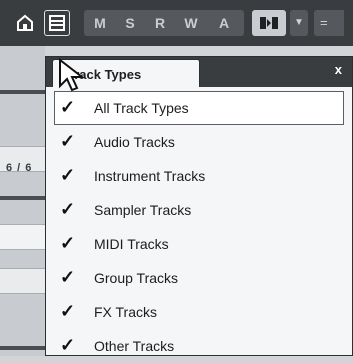  Describe the element at coordinates (199, 346) in the screenshot. I see `list-item-other-tracks: ✓ Other Tracks` at that location.